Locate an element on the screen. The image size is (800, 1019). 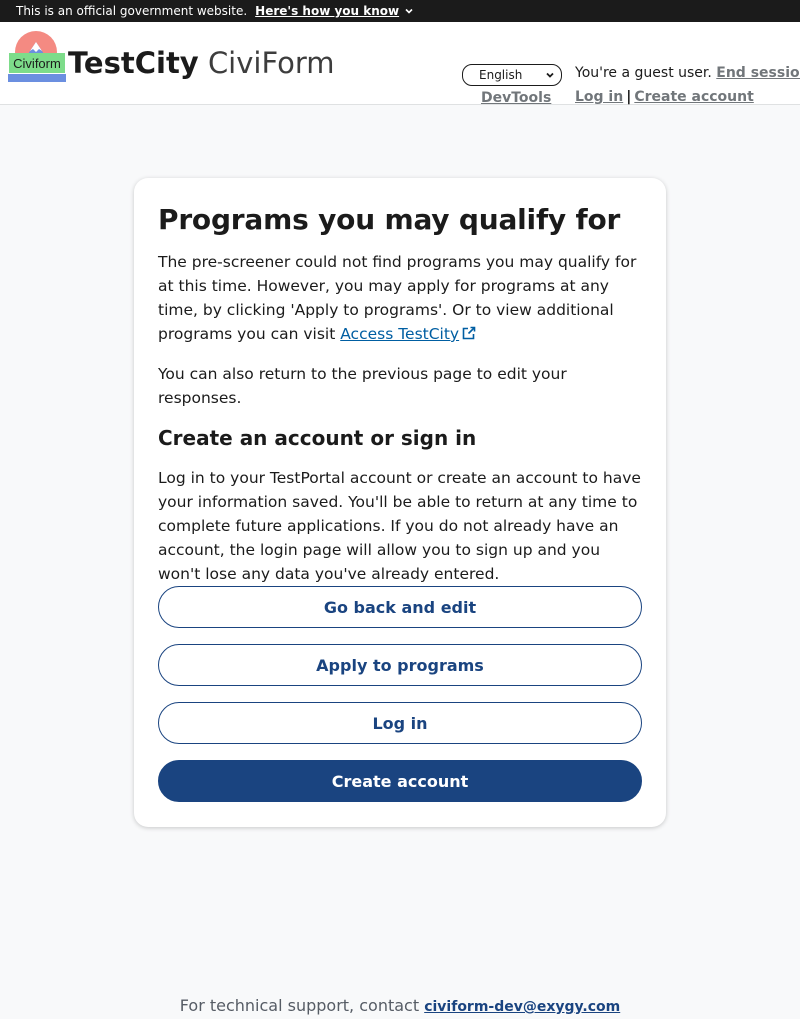
devtools-link: DevTools is located at coordinates (516, 98).